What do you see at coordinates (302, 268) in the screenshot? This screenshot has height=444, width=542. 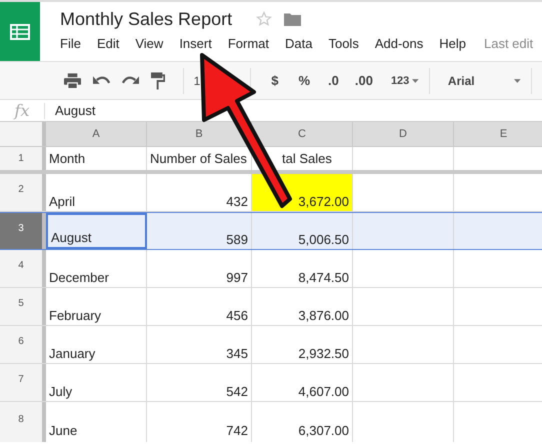 I see `table-cell: 8,474.50` at bounding box center [302, 268].